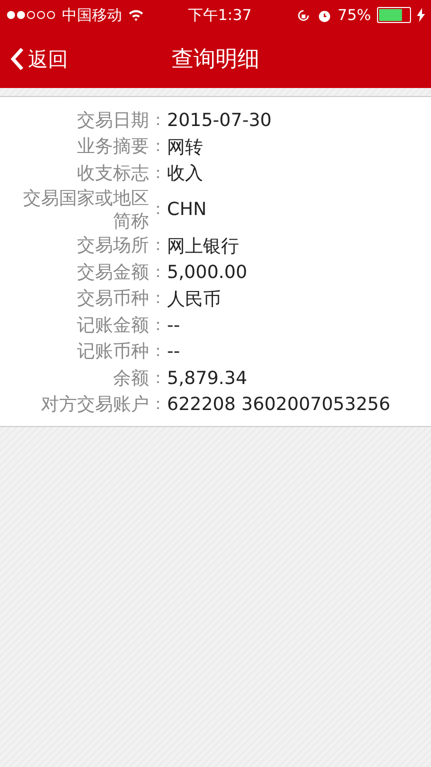 This screenshot has width=431, height=767. Describe the element at coordinates (185, 174) in the screenshot. I see `field-value: 收入` at that location.